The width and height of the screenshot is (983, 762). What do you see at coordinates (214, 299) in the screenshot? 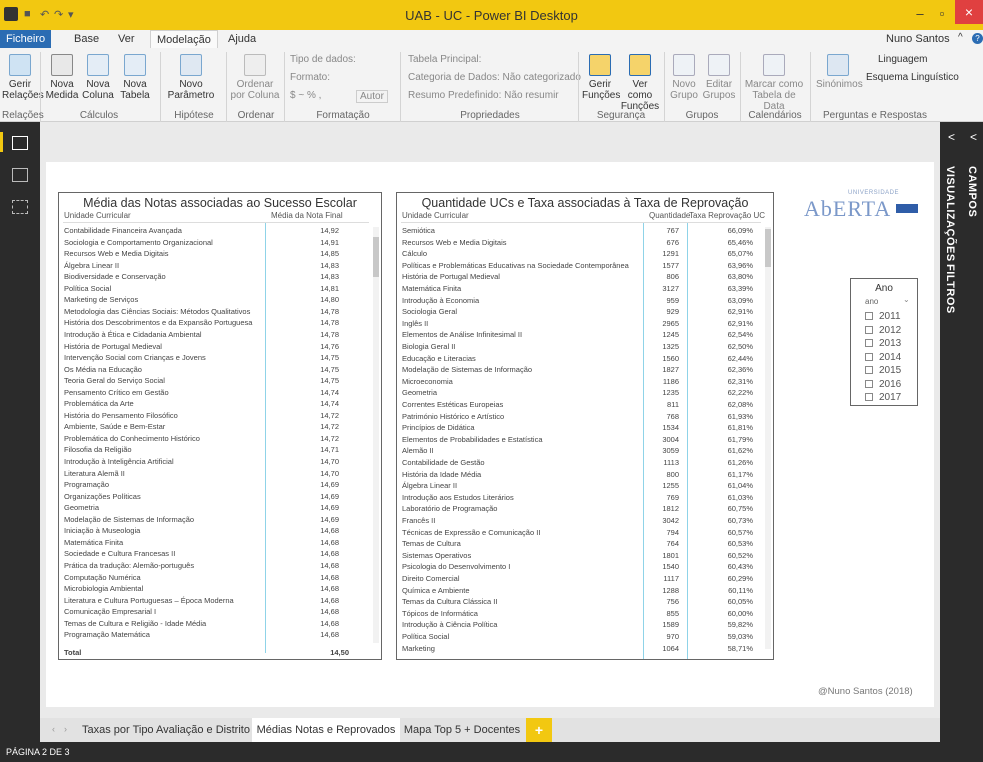
I see `table-row: Marketing de Serviços 14,80` at bounding box center [214, 299].